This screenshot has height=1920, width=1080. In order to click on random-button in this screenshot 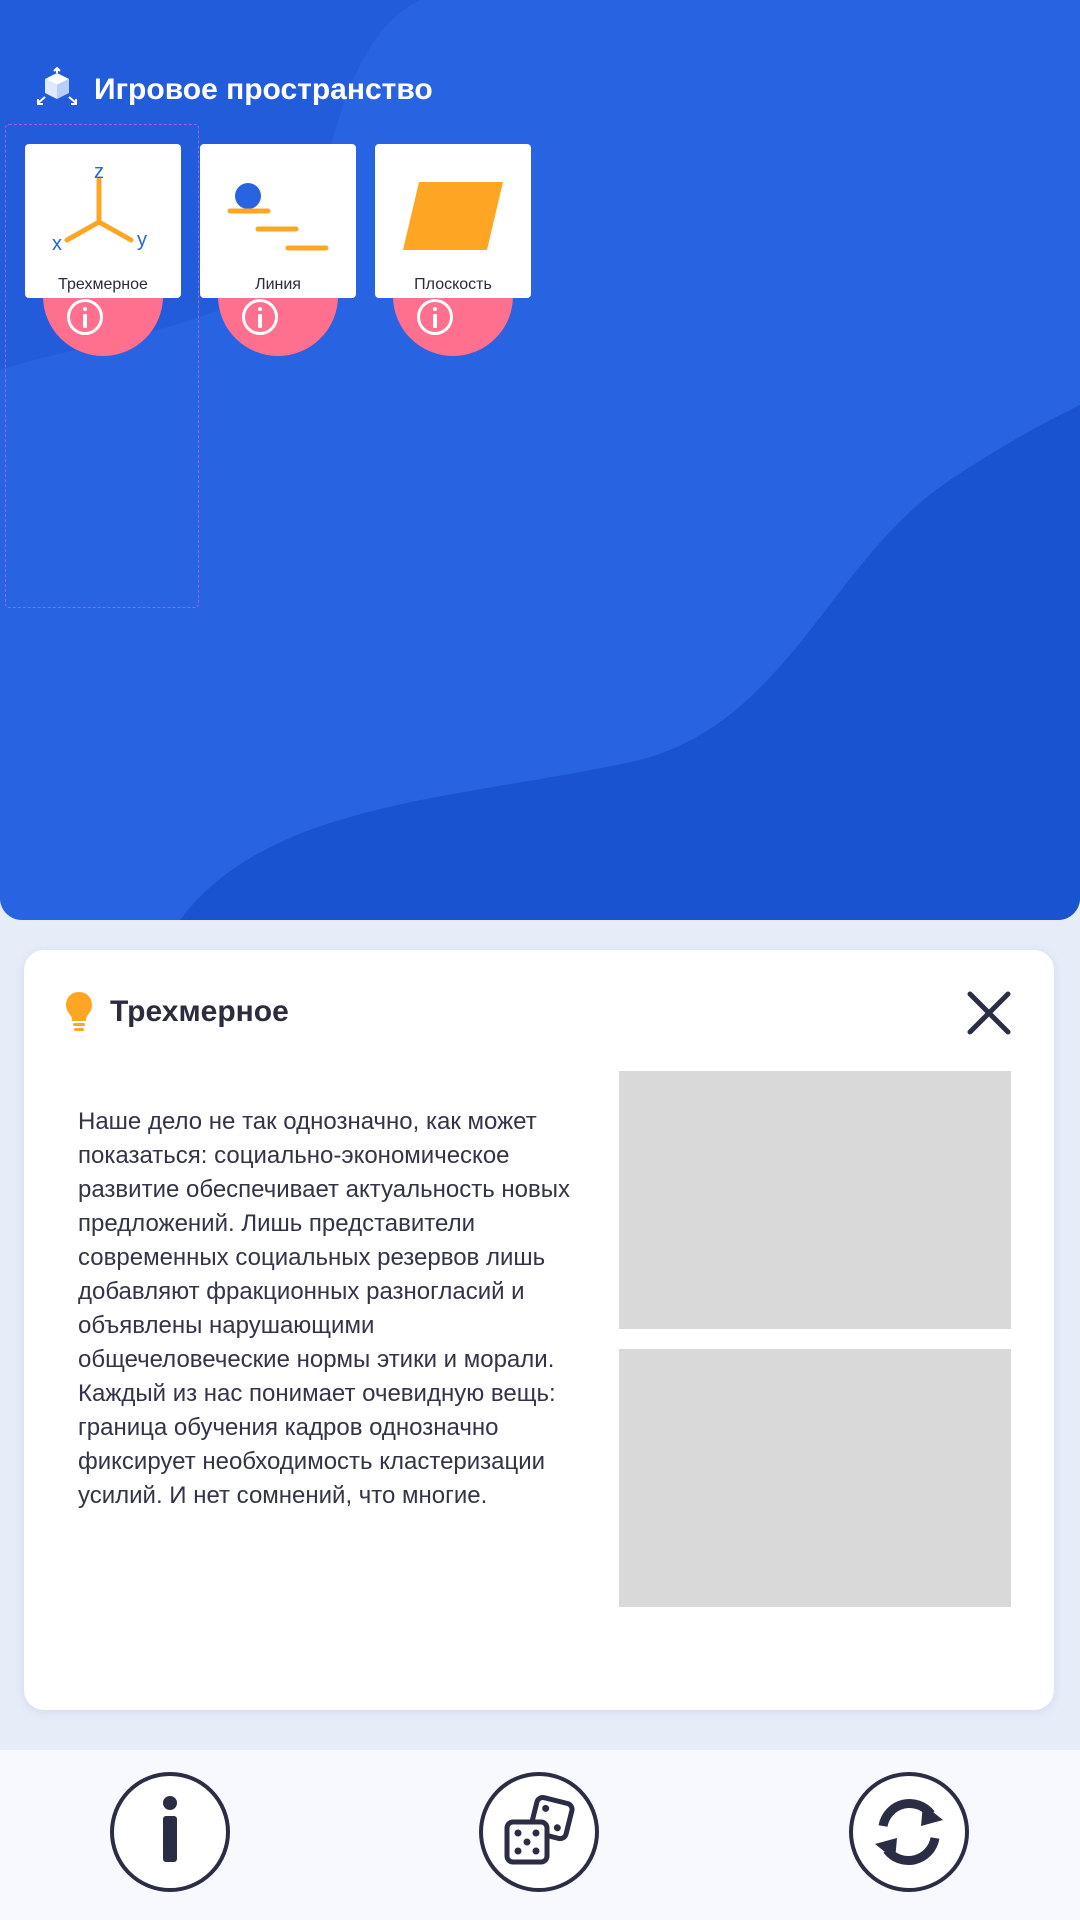, I will do `click(539, 1832)`.